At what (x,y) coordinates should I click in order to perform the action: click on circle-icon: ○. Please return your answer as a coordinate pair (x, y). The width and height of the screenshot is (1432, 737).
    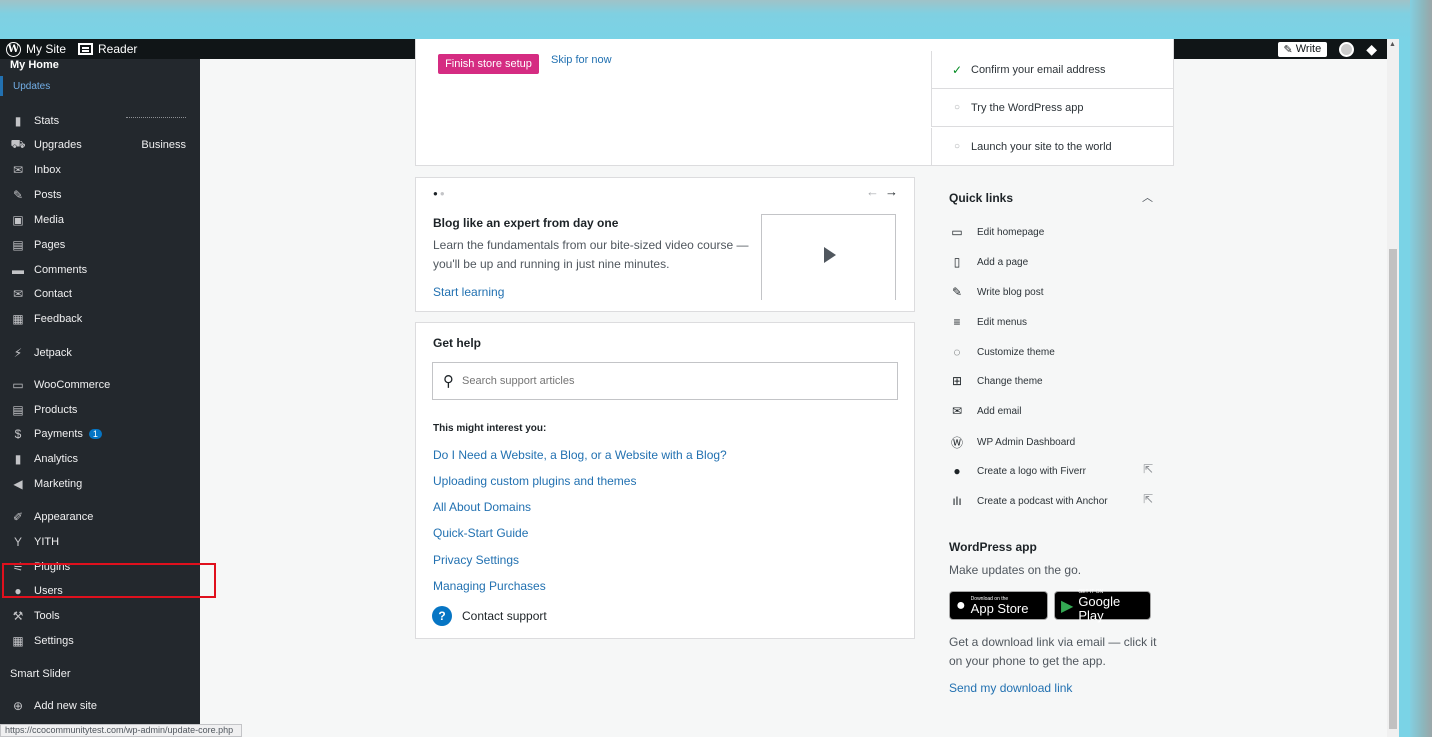
    Looking at the image, I should click on (957, 107).